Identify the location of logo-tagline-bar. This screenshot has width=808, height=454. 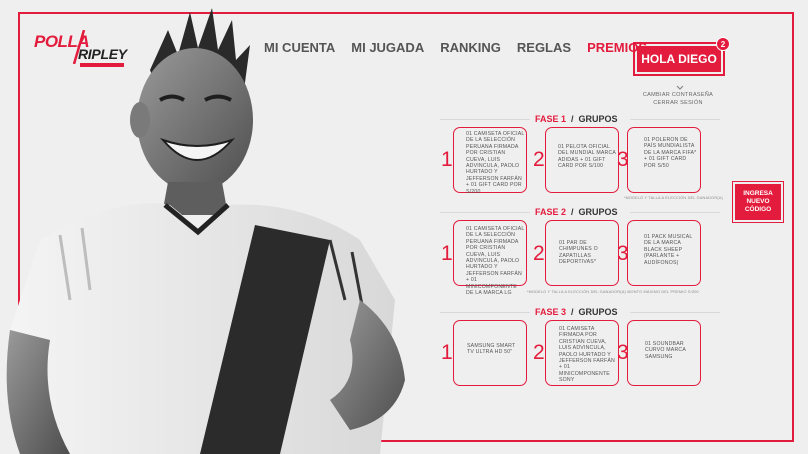
(102, 65).